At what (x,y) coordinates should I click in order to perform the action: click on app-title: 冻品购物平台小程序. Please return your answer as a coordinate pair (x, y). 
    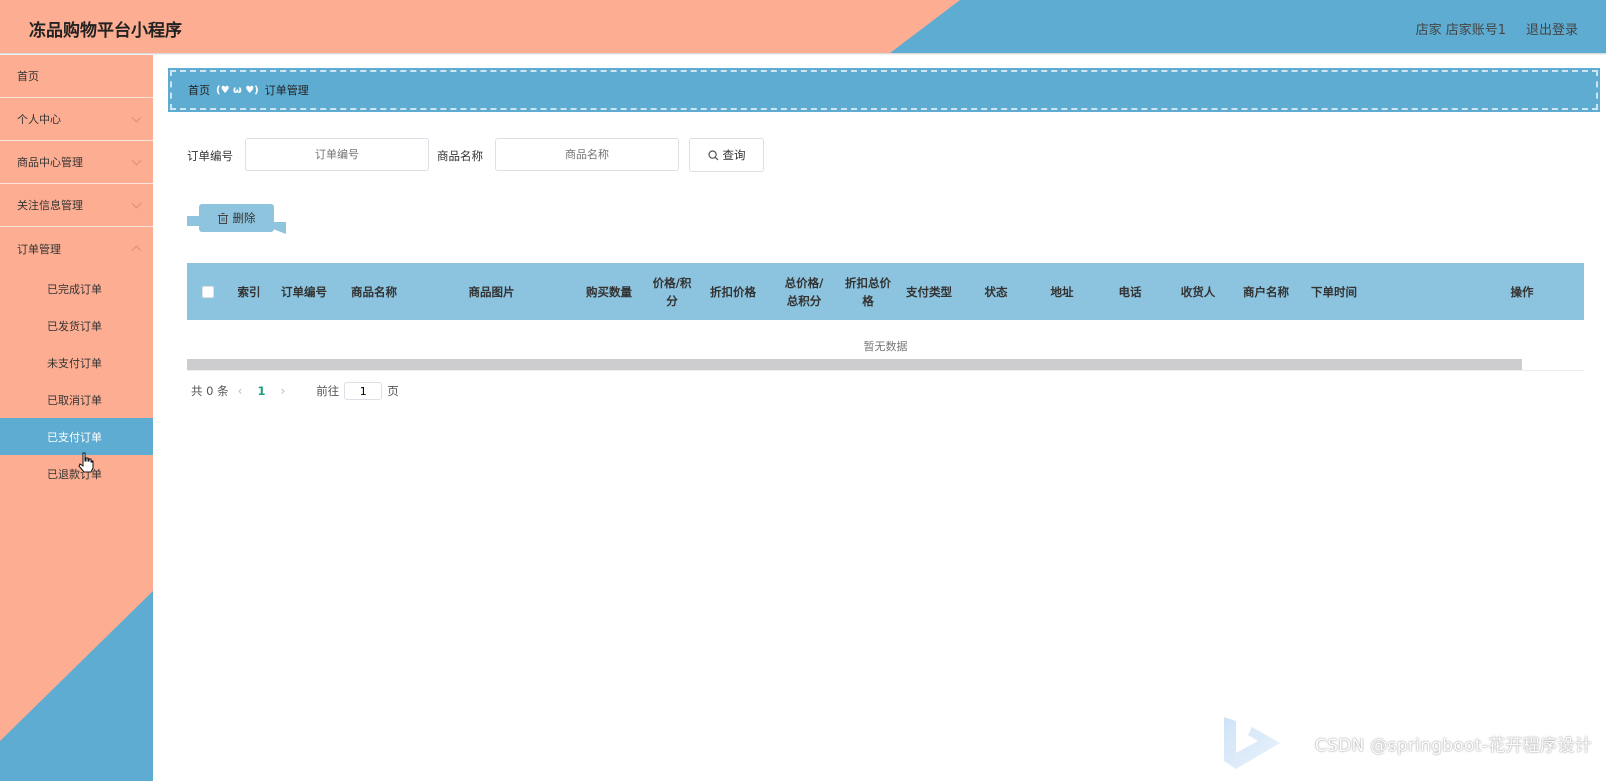
    Looking at the image, I should click on (105, 31).